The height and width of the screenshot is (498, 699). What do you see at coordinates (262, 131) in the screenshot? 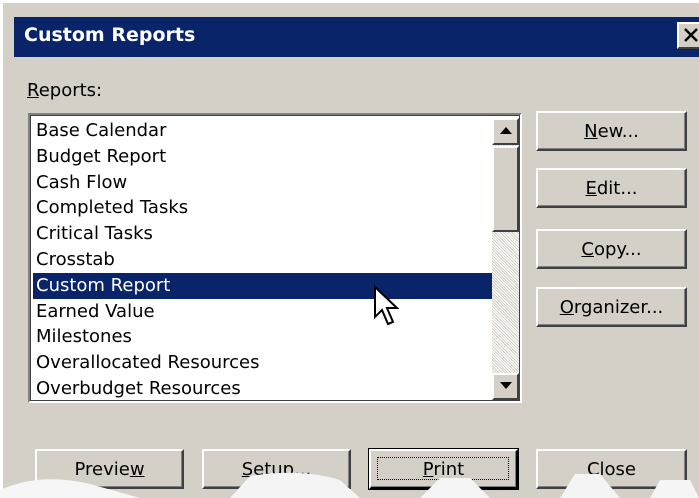
I see `list-item: Base Calendar` at bounding box center [262, 131].